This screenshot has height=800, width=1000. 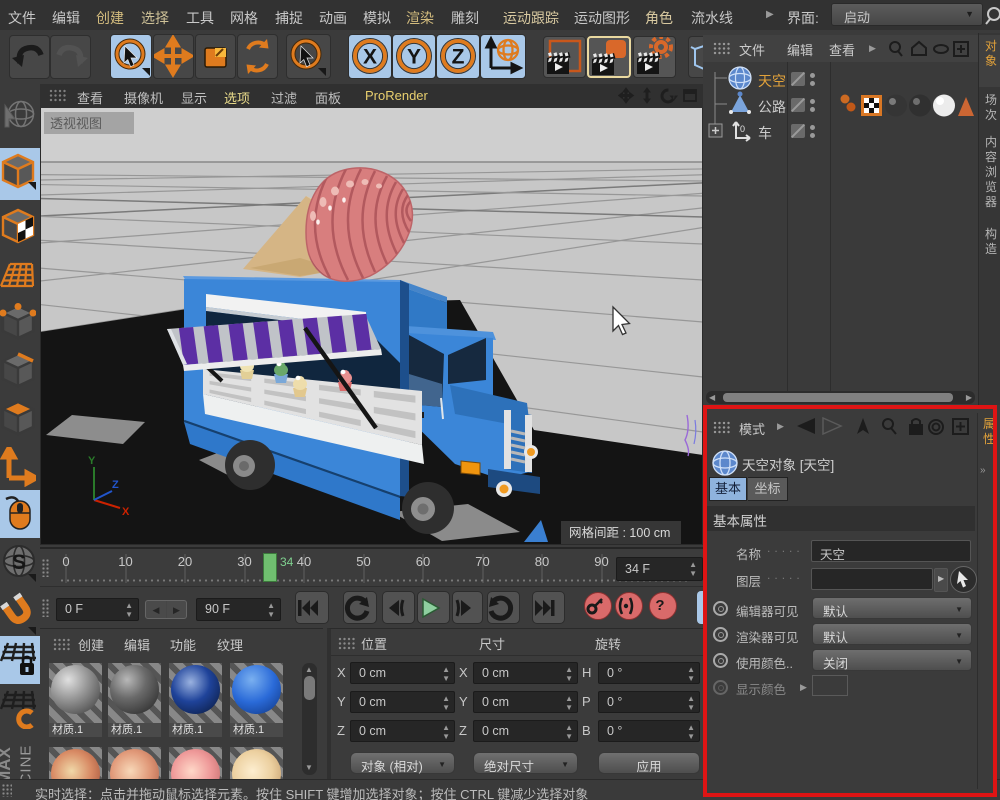 I want to click on svg-text: S, so click(x=19, y=562).